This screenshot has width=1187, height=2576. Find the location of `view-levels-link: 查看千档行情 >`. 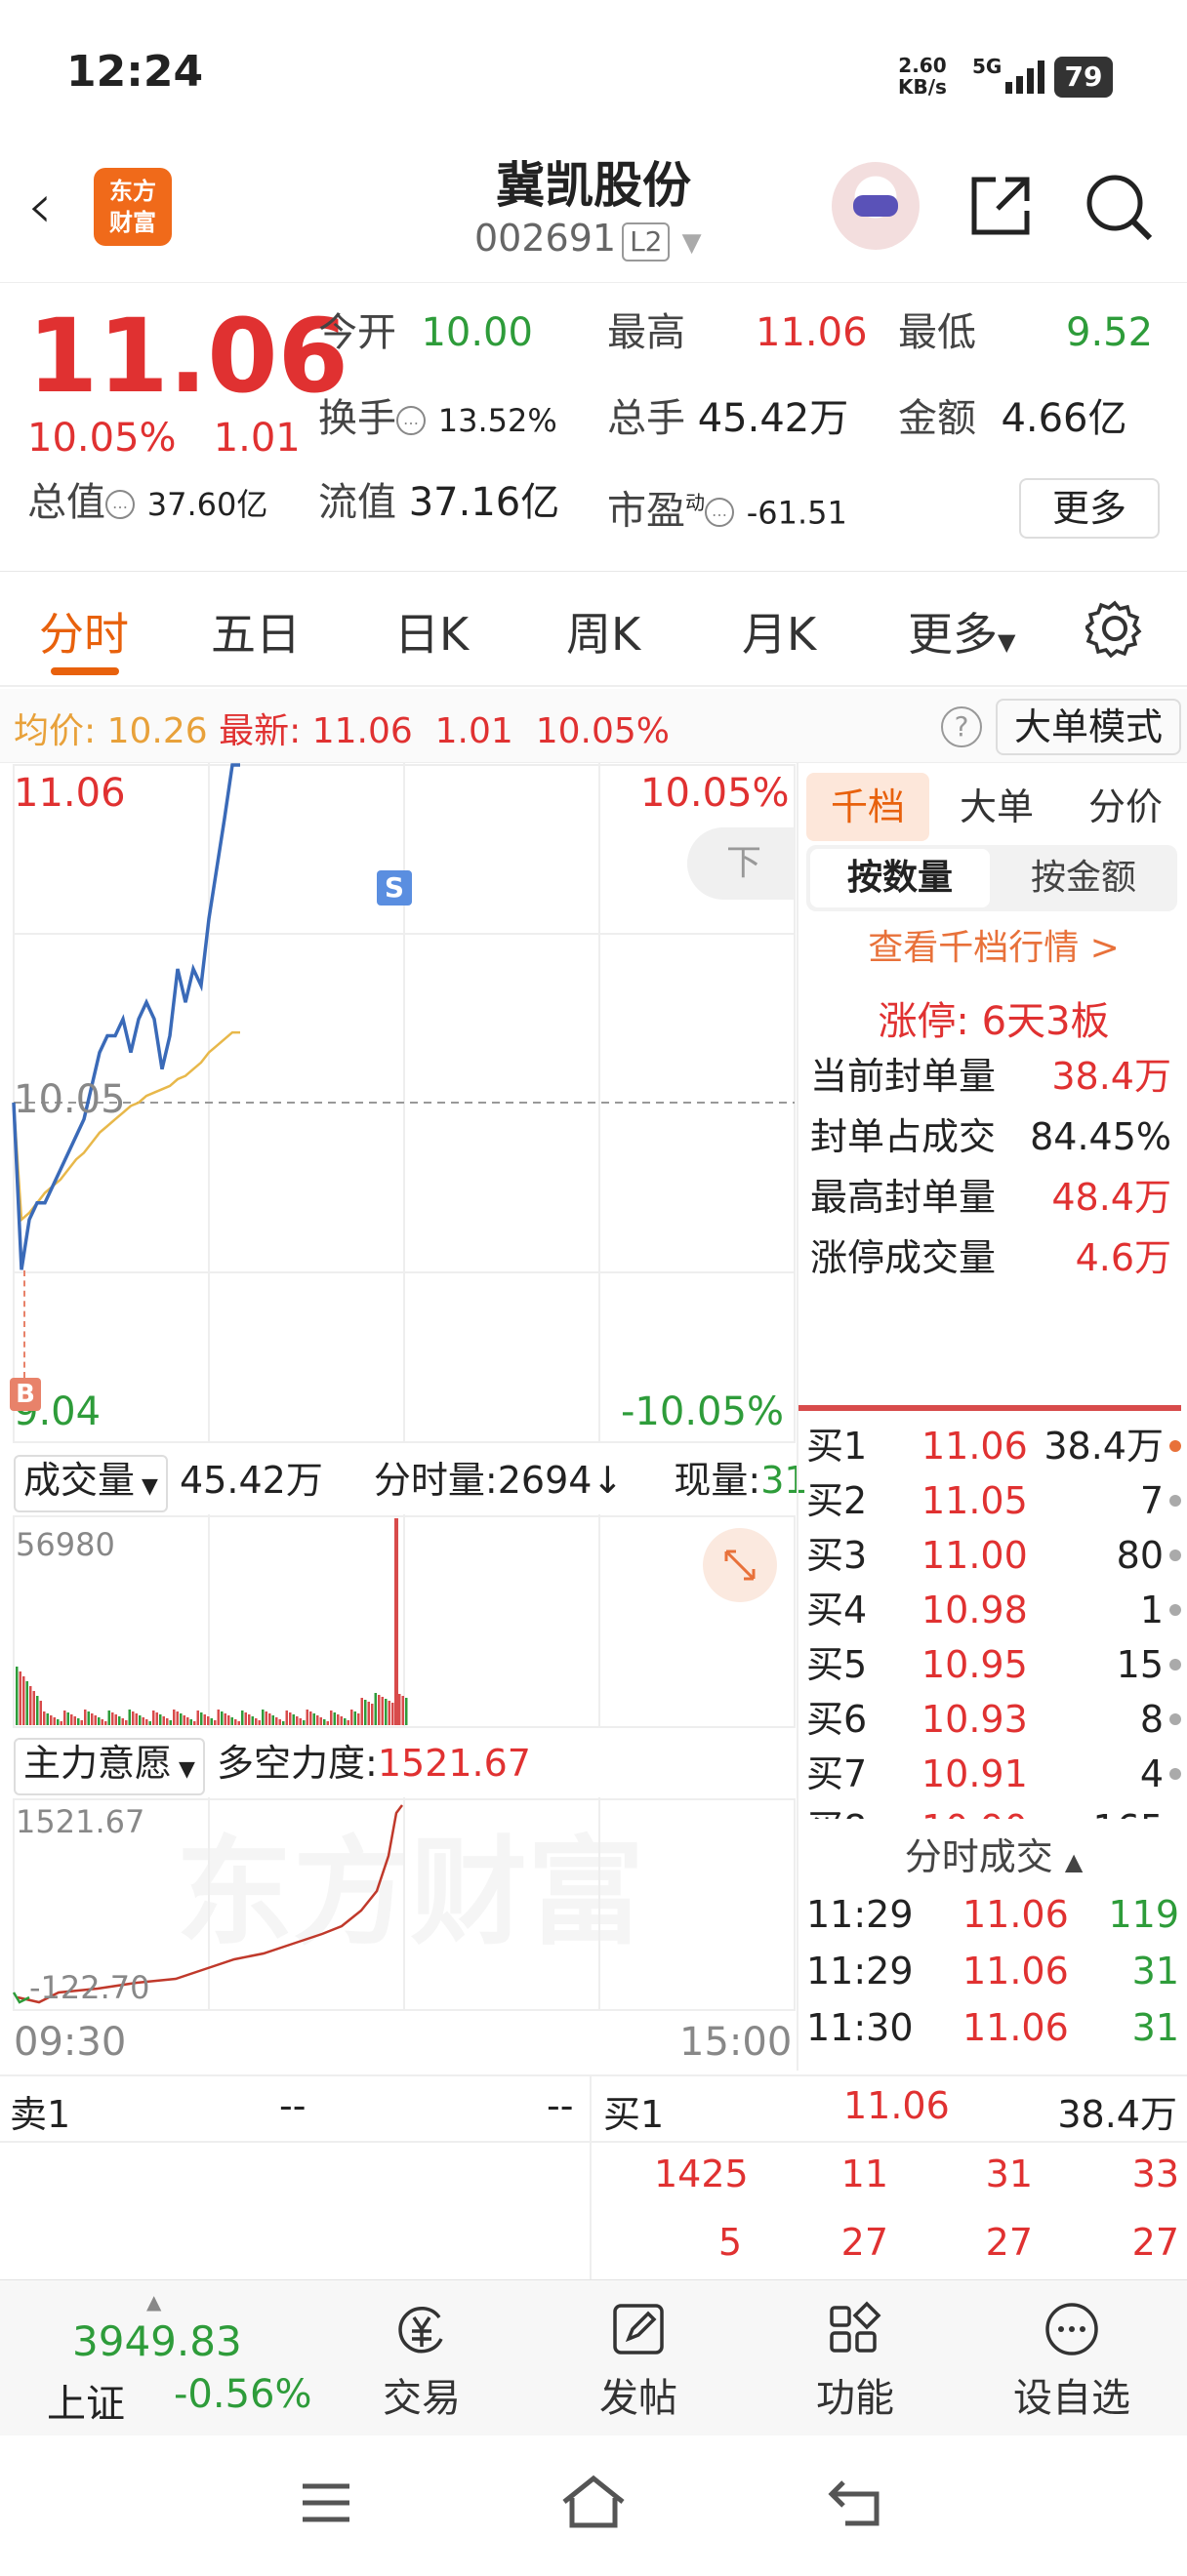

view-levels-link: 查看千档行情 > is located at coordinates (992, 944).